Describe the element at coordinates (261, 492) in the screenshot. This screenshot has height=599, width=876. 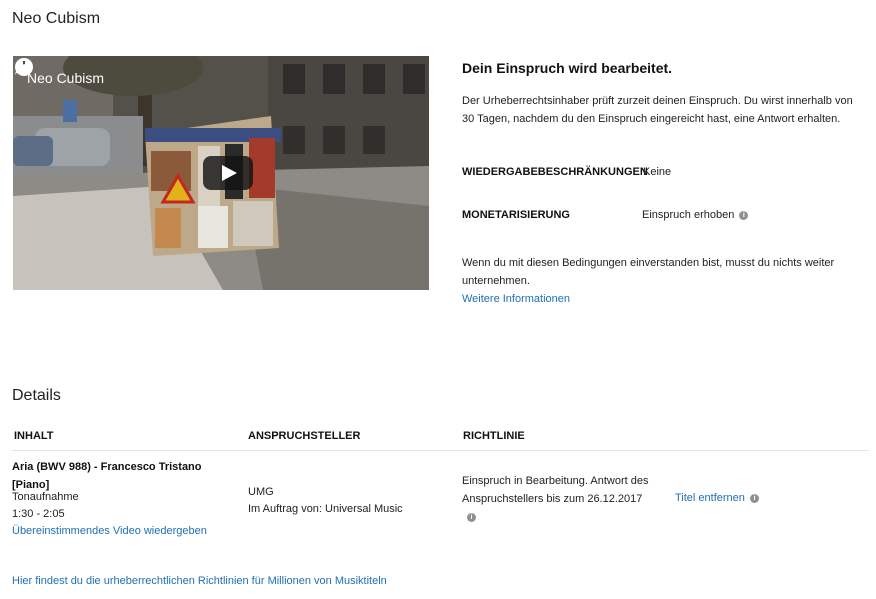
I see `claimant-name: UMG` at that location.